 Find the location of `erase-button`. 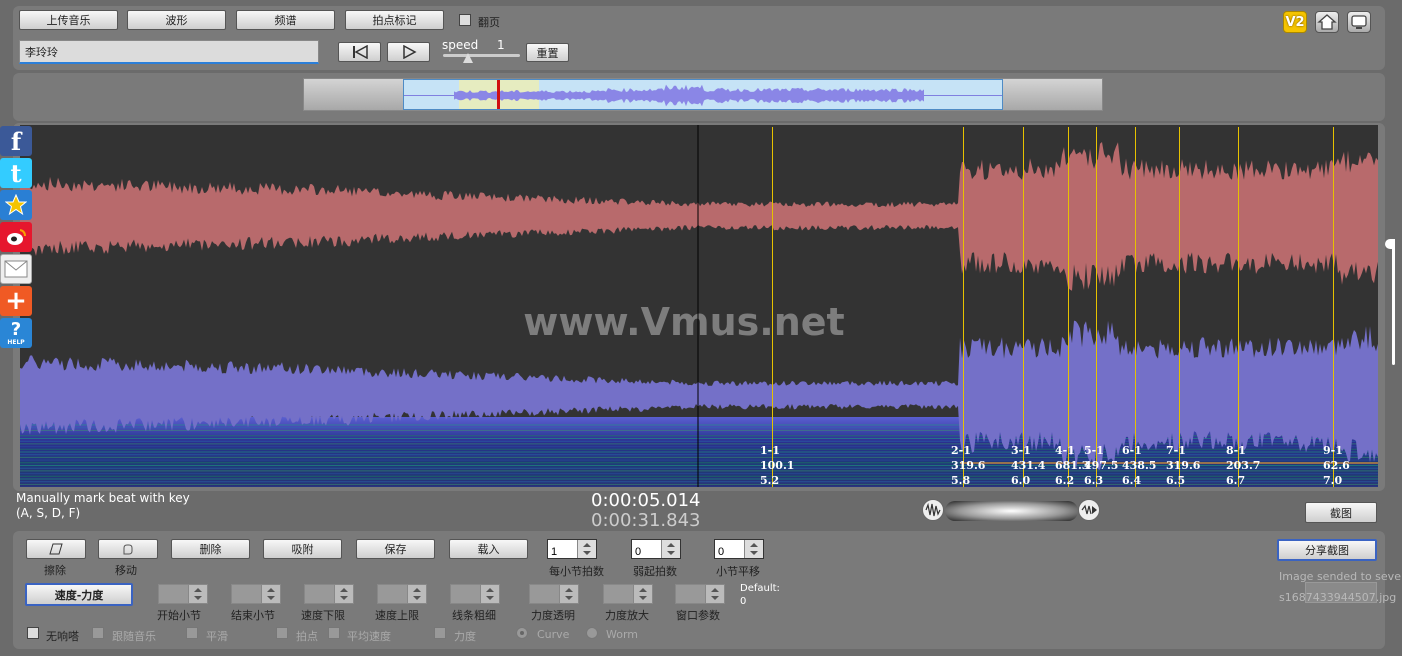

erase-button is located at coordinates (56, 549).